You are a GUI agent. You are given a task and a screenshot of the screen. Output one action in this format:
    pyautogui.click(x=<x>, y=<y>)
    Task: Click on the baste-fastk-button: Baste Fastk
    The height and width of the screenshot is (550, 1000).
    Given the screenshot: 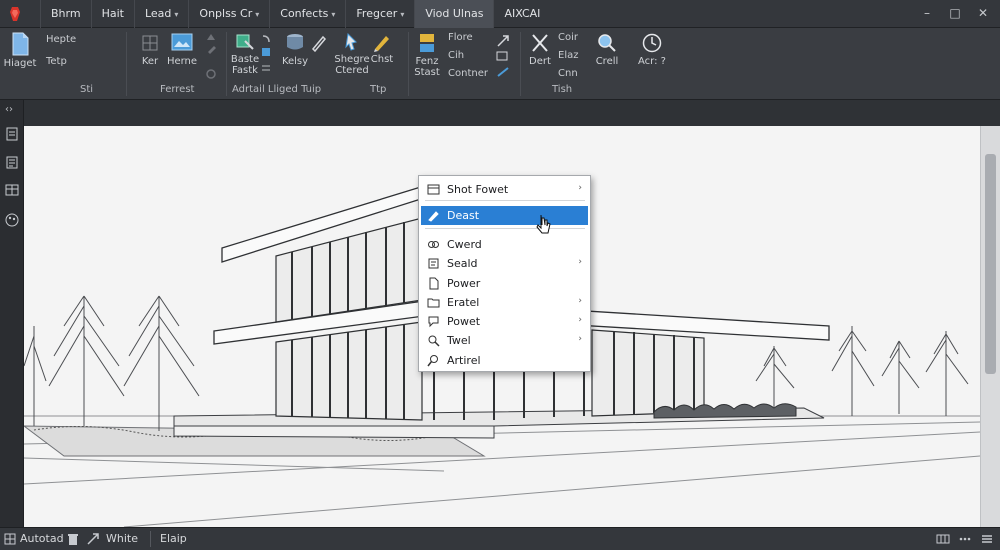 What is the action you would take?
    pyautogui.click(x=245, y=54)
    